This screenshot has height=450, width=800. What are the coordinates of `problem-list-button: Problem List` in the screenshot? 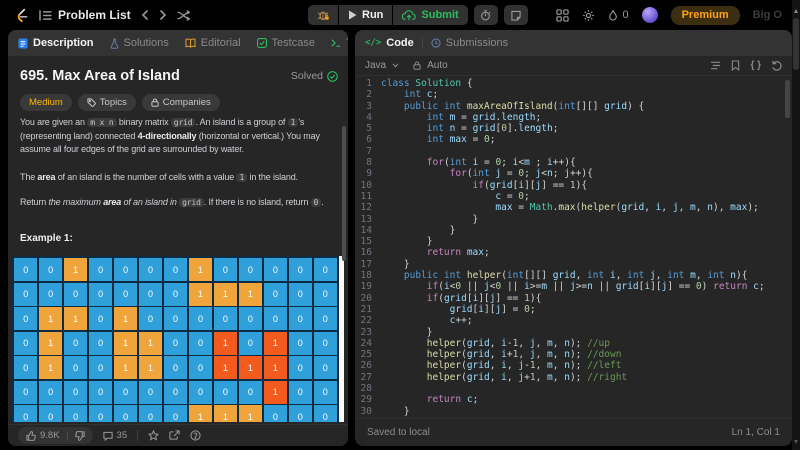 It's located at (85, 15).